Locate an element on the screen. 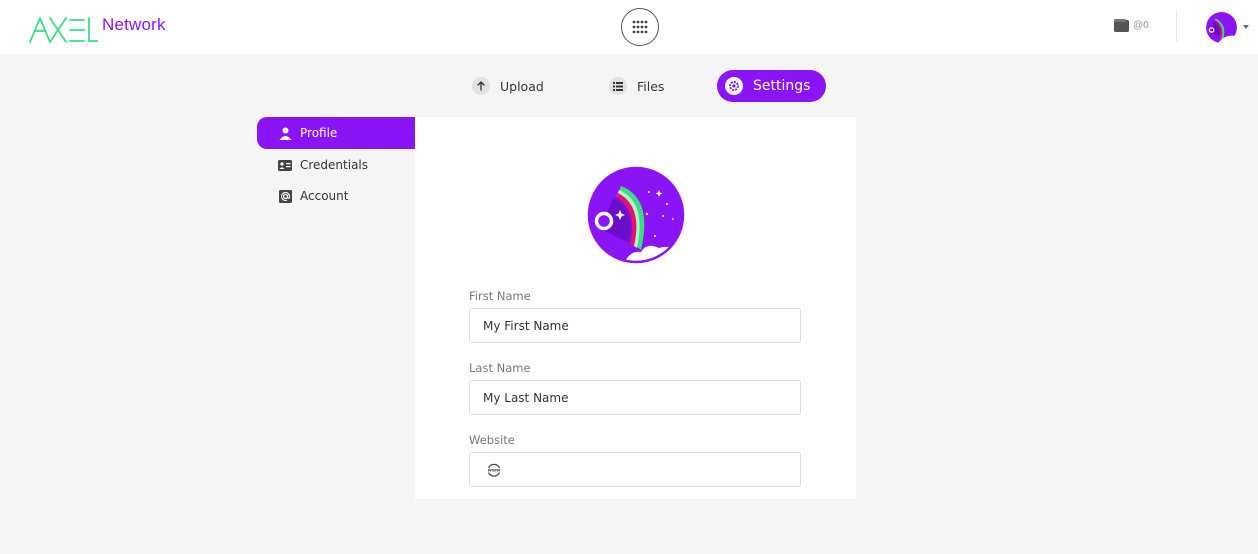 Image resolution: width=1258 pixels, height=554 pixels. user-avatar is located at coordinates (1221, 27).